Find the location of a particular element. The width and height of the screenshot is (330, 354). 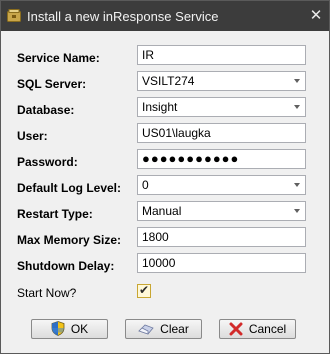

database-select: Insight is located at coordinates (221, 107).